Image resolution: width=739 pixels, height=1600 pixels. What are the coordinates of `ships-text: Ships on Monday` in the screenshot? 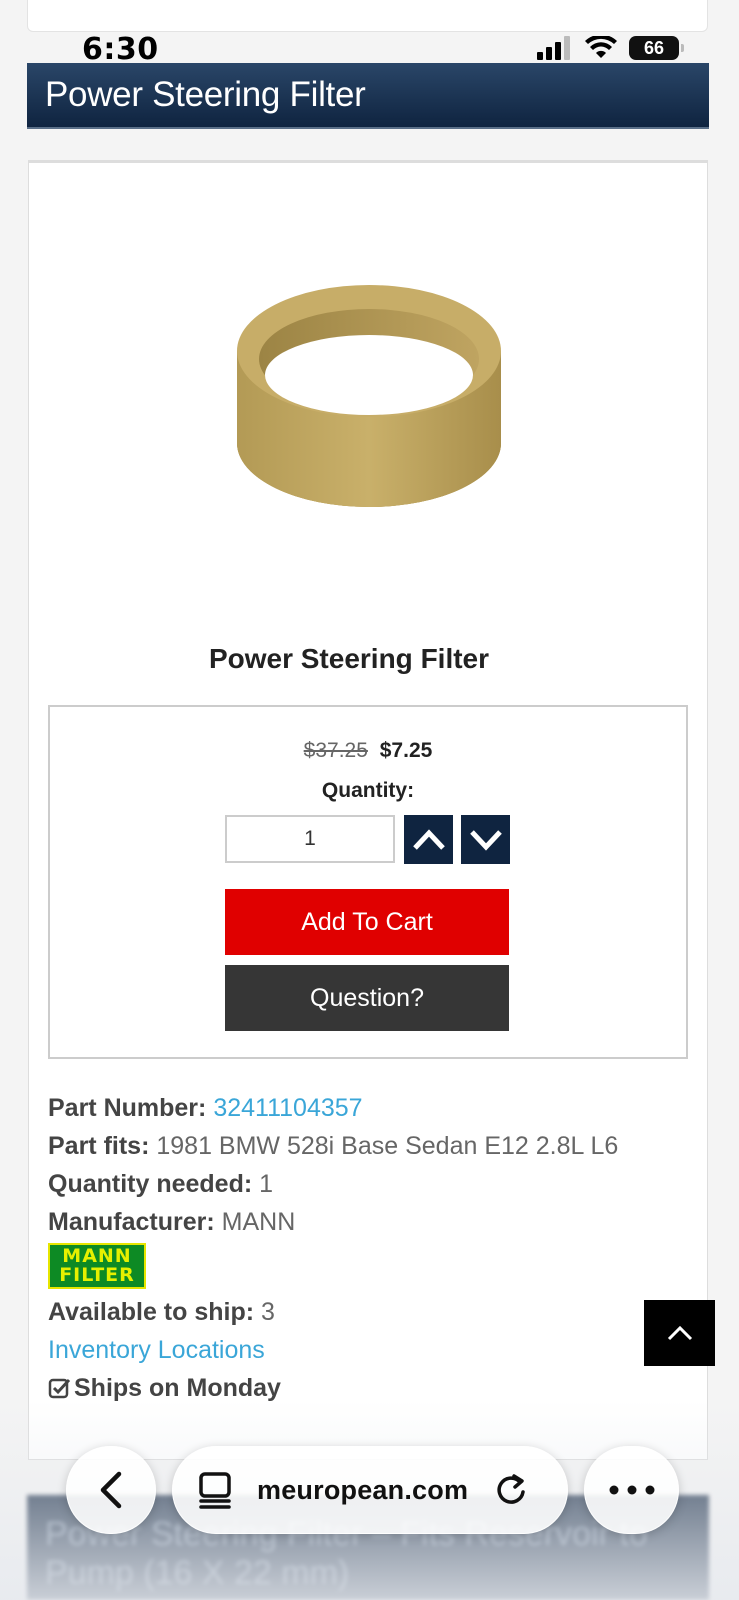 It's located at (177, 1388).